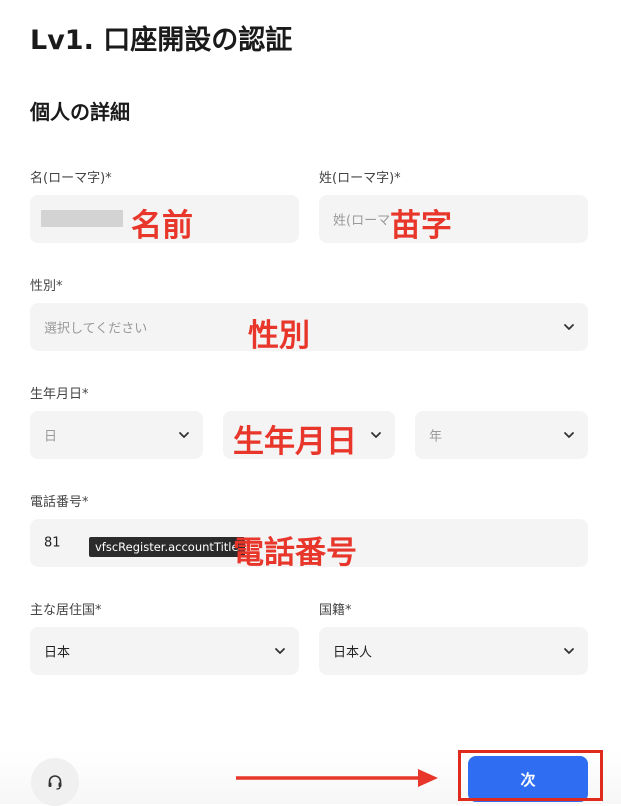 This screenshot has width=621, height=806. Describe the element at coordinates (421, 226) in the screenshot. I see `annotation-last-name: 苗字` at that location.